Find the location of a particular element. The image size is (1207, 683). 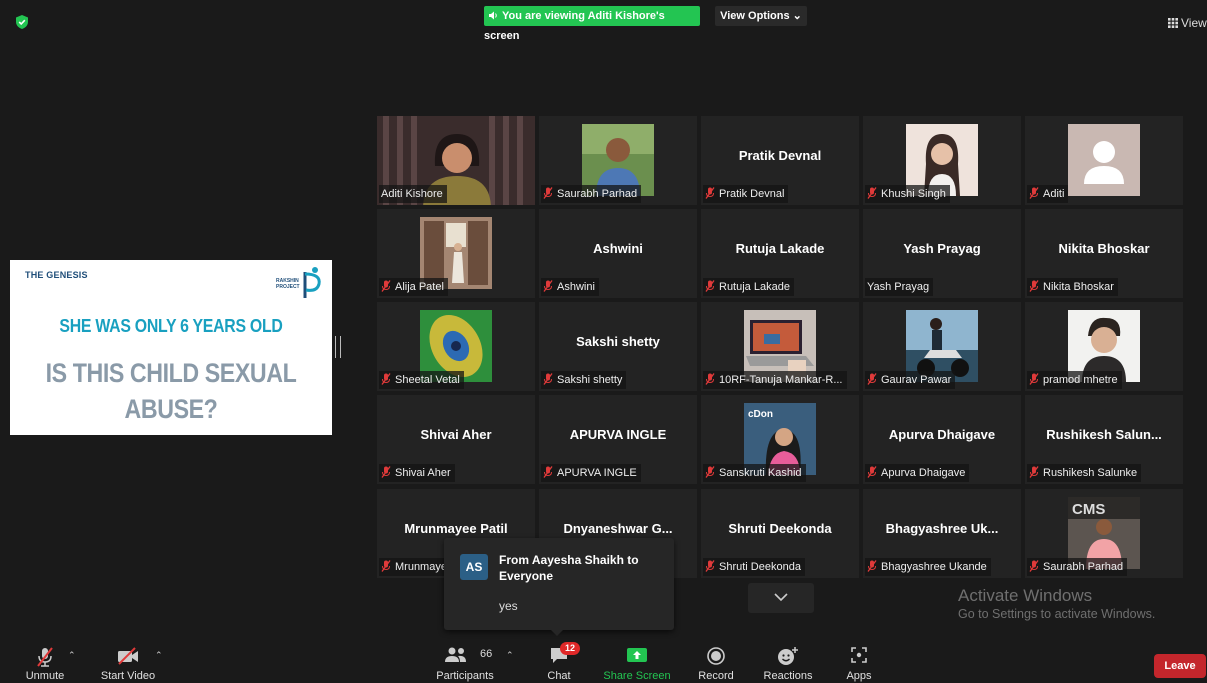

participant-tile: Bhagyashree Uk... Bhagyashree Ukande is located at coordinates (942, 533).